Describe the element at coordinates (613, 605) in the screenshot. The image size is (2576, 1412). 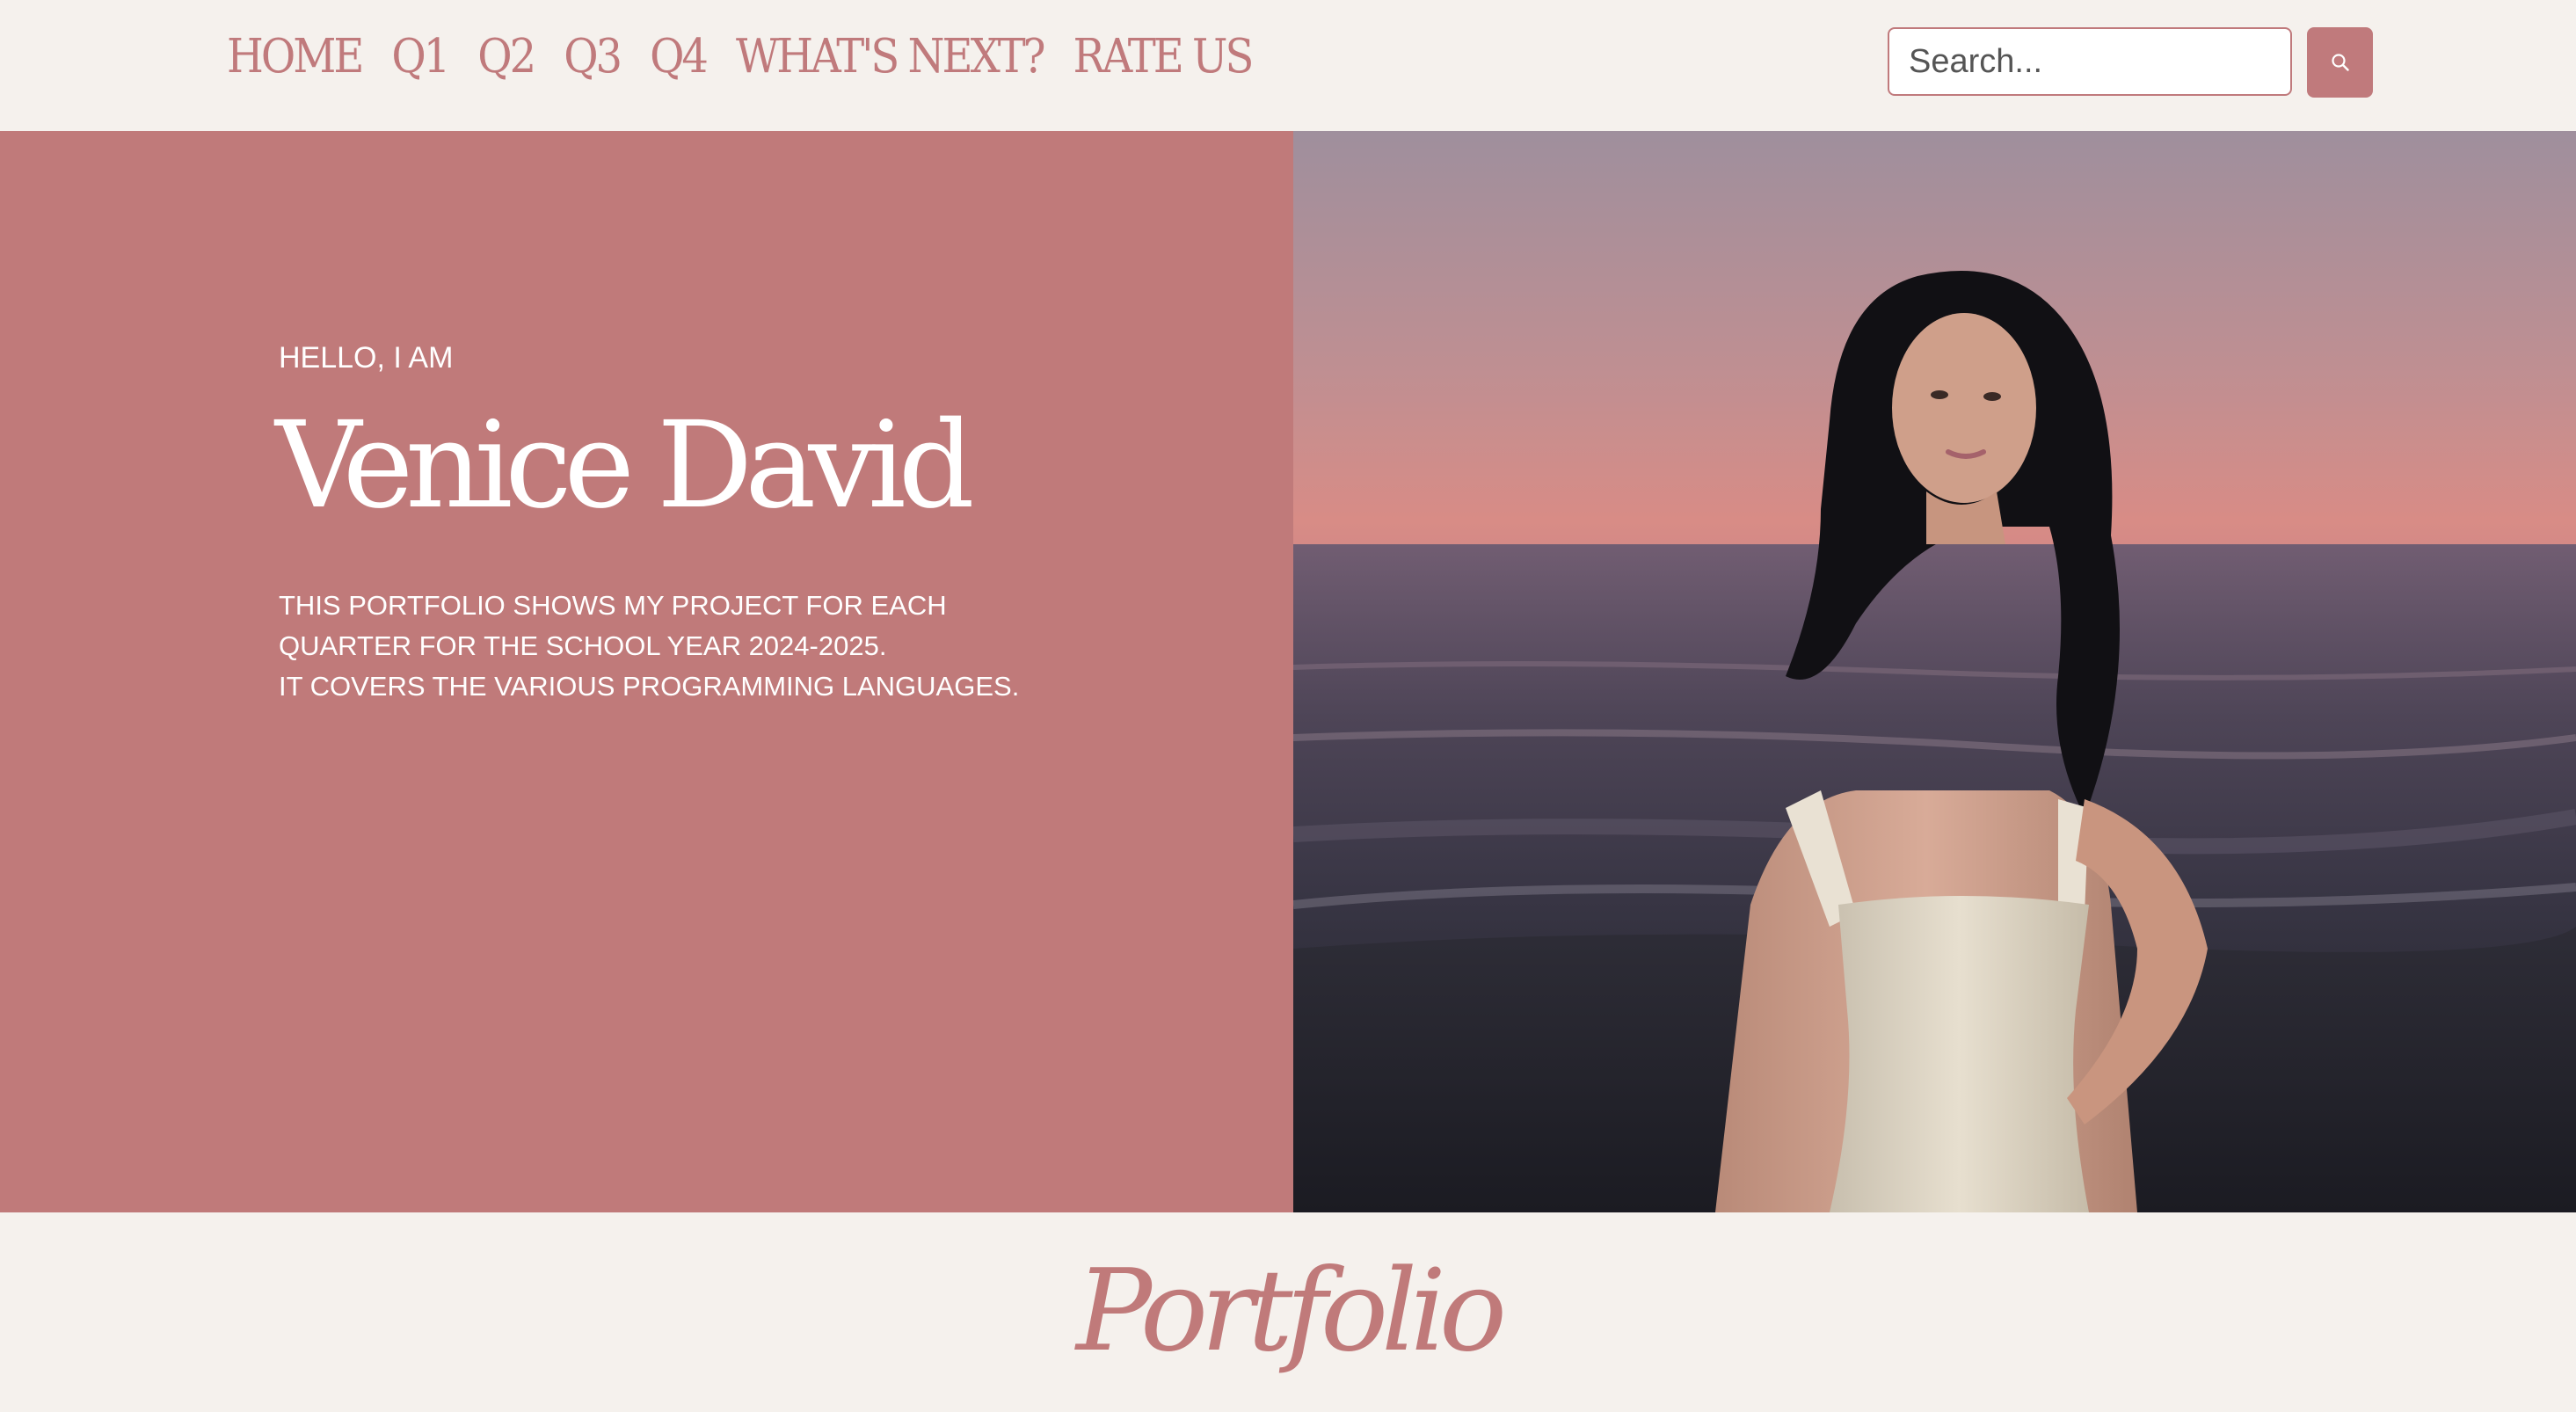
I see `hero-description-line: THIS PORTFOLIO SHOWS MY PROJECT FOR EACH` at that location.